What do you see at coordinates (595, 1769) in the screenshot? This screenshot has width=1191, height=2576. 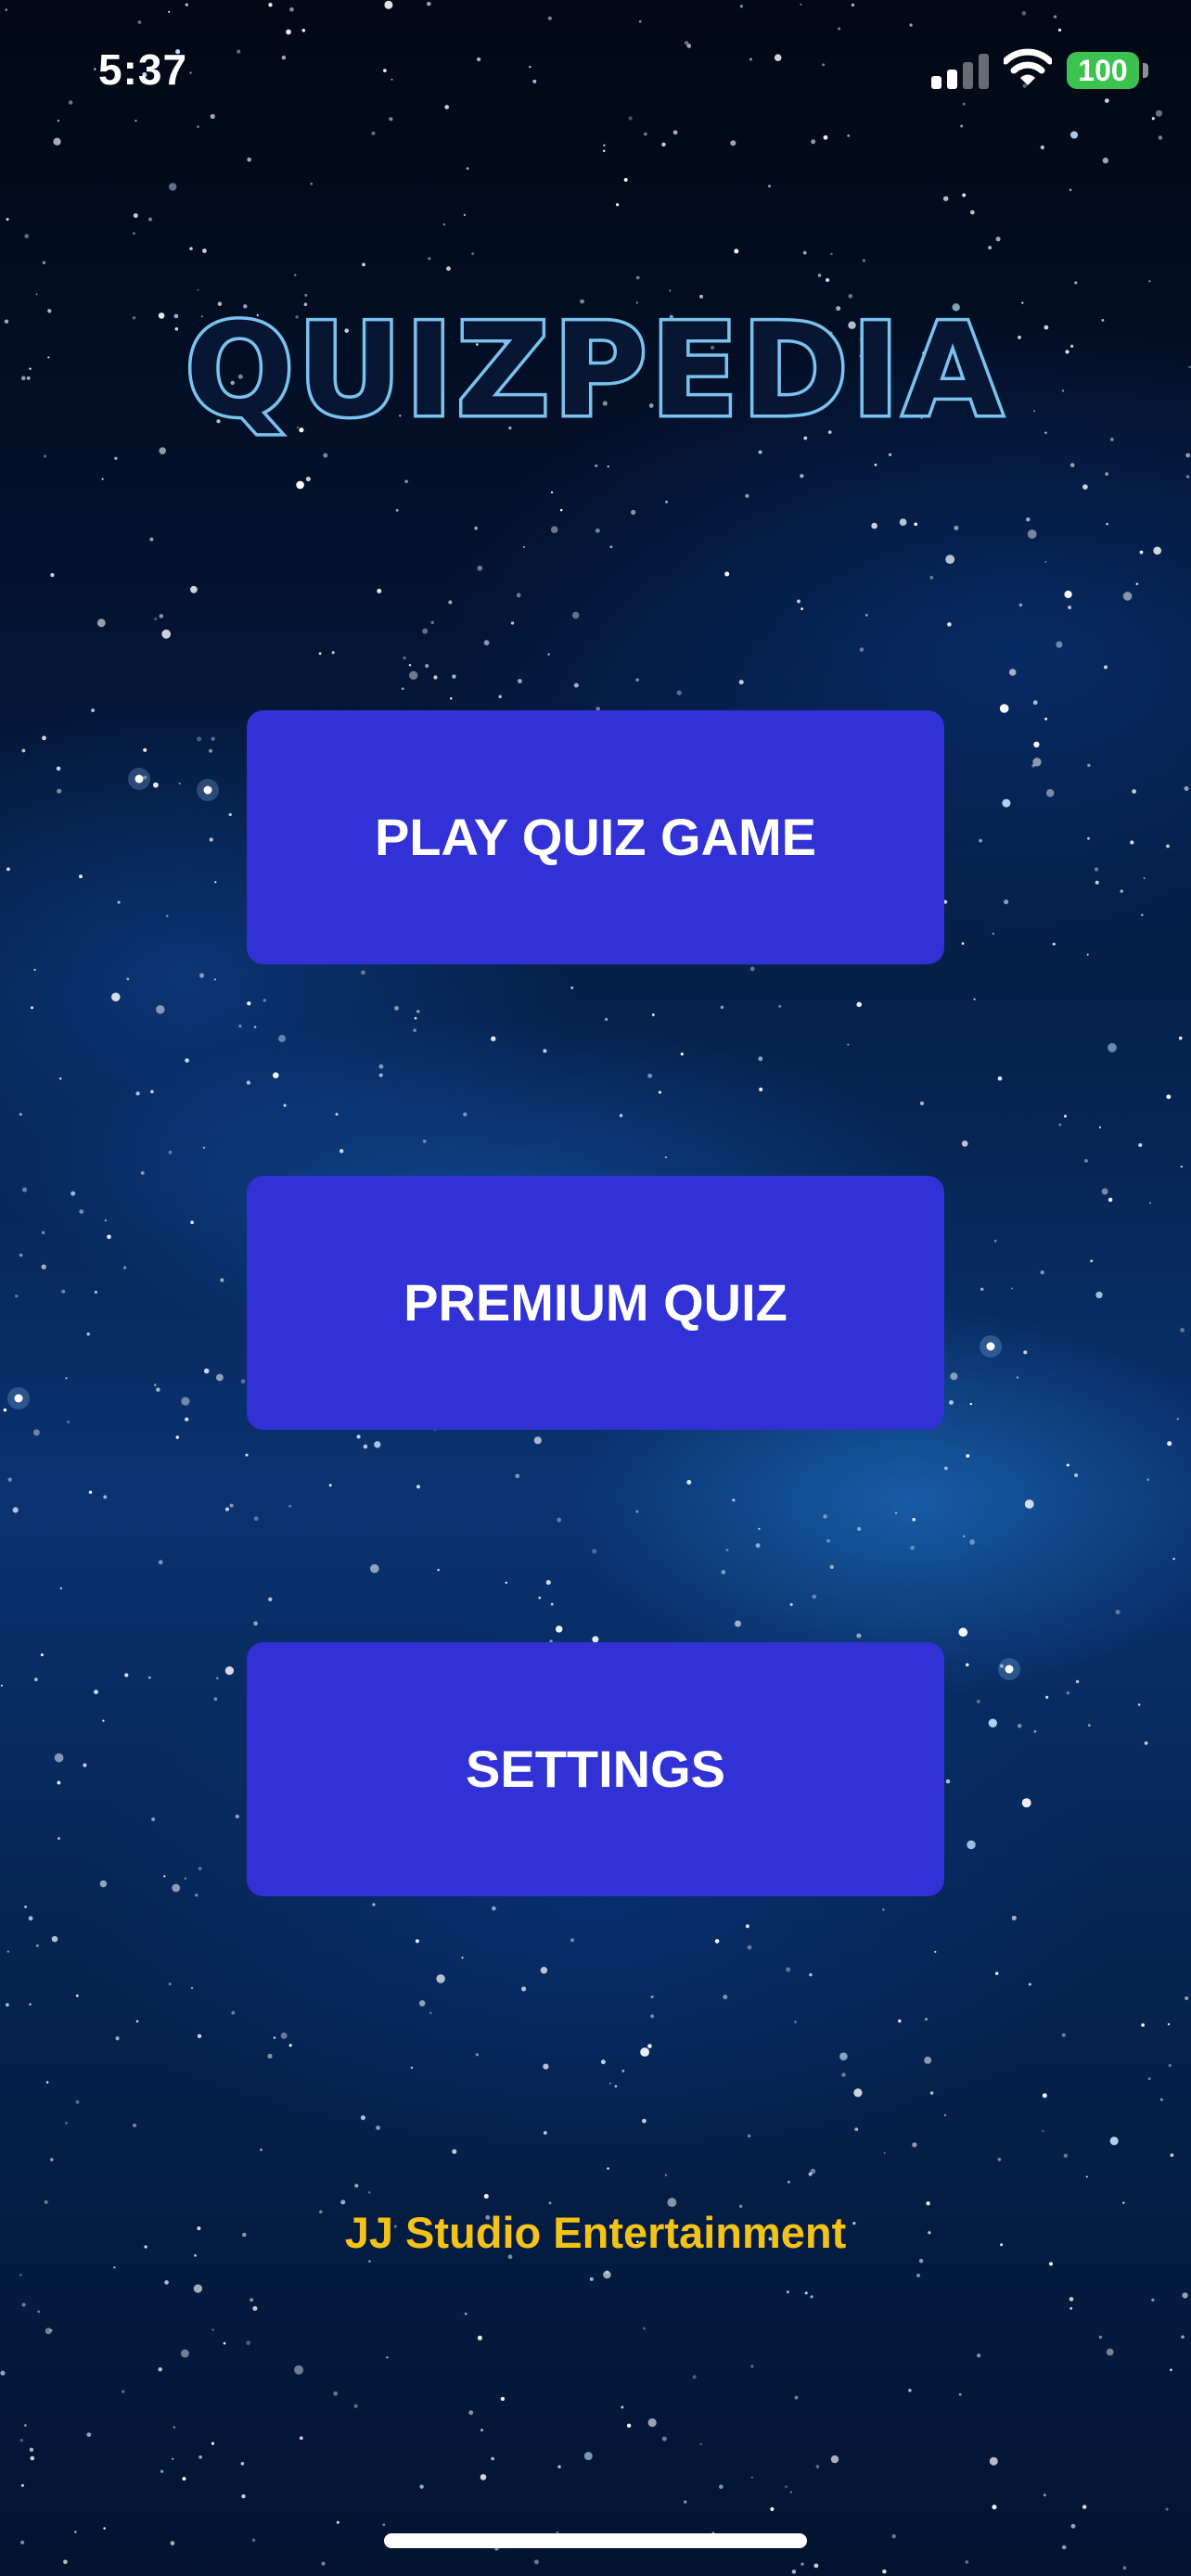 I see `settings-button: SETTINGS` at bounding box center [595, 1769].